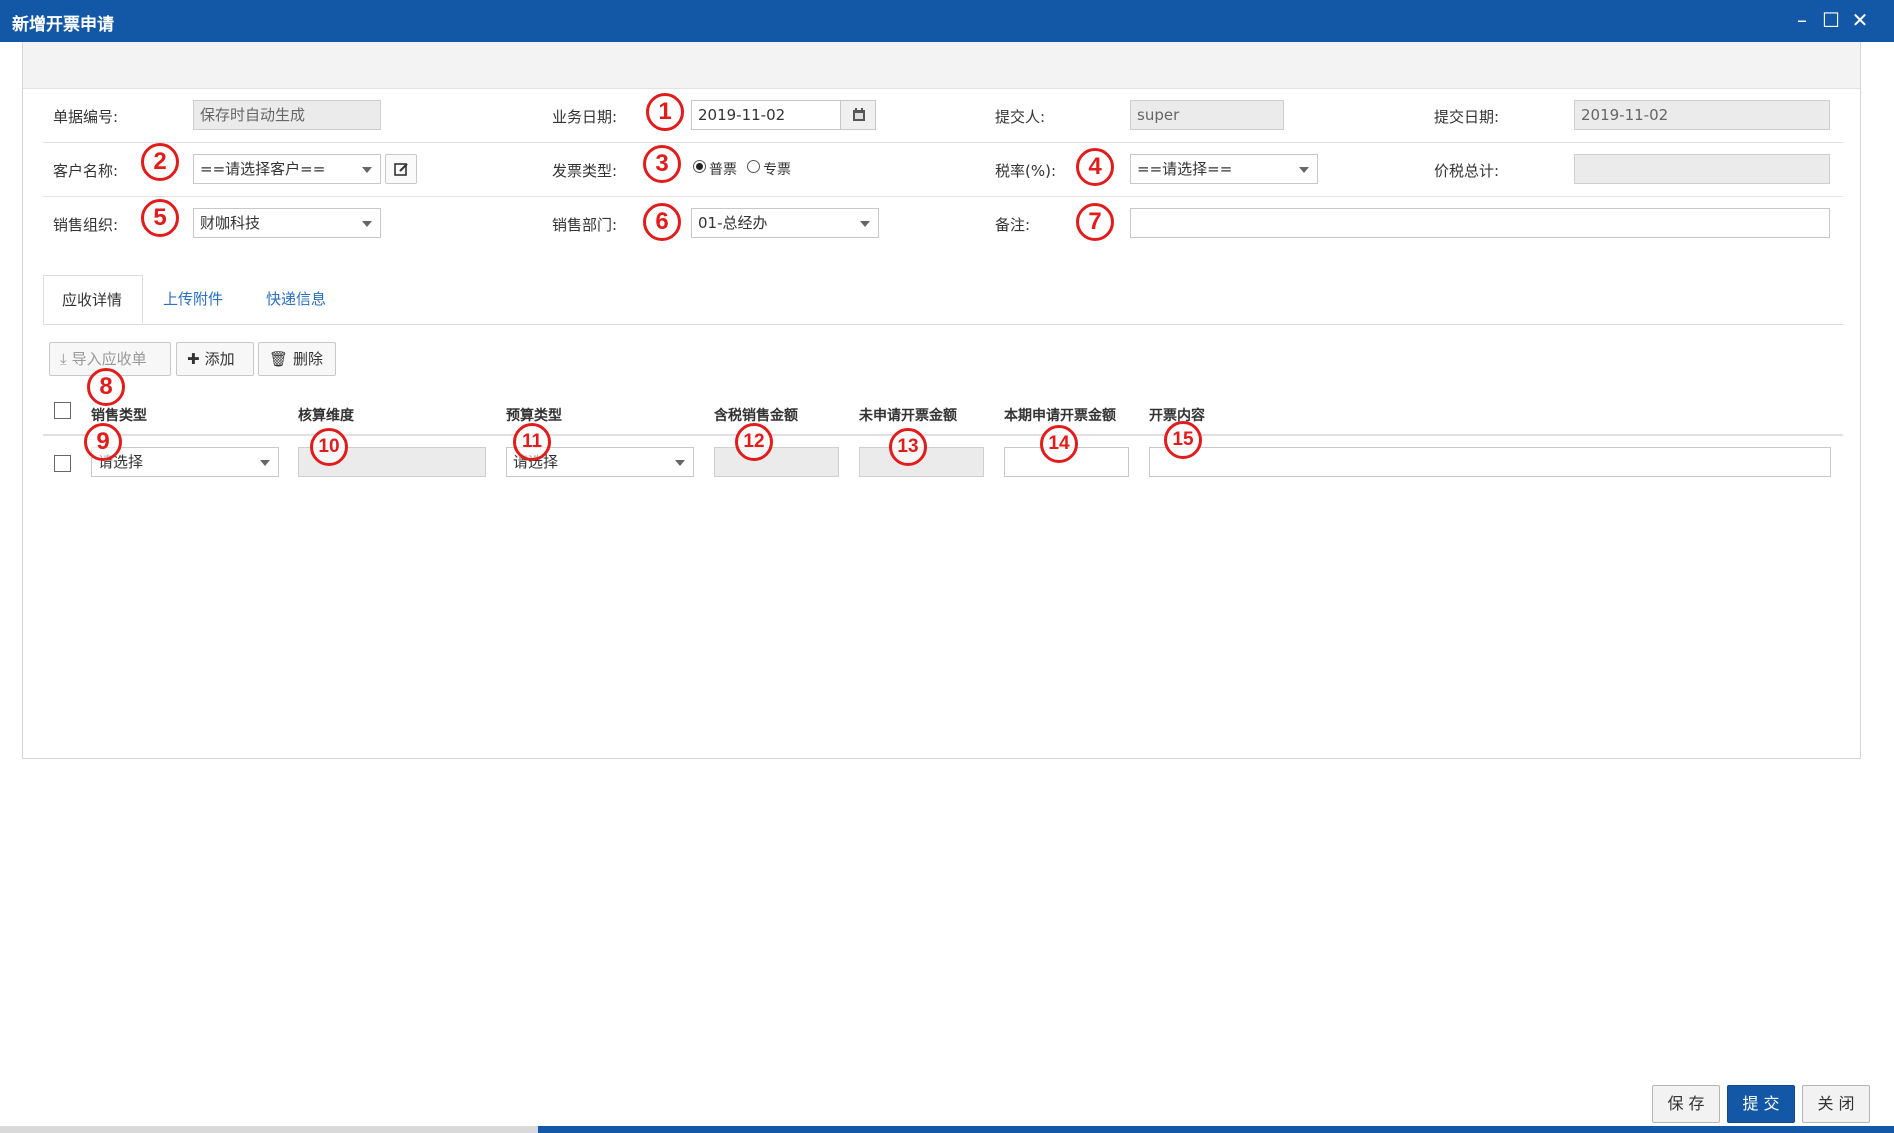 The height and width of the screenshot is (1133, 1894). What do you see at coordinates (160, 162) in the screenshot?
I see `marker-2: 2` at bounding box center [160, 162].